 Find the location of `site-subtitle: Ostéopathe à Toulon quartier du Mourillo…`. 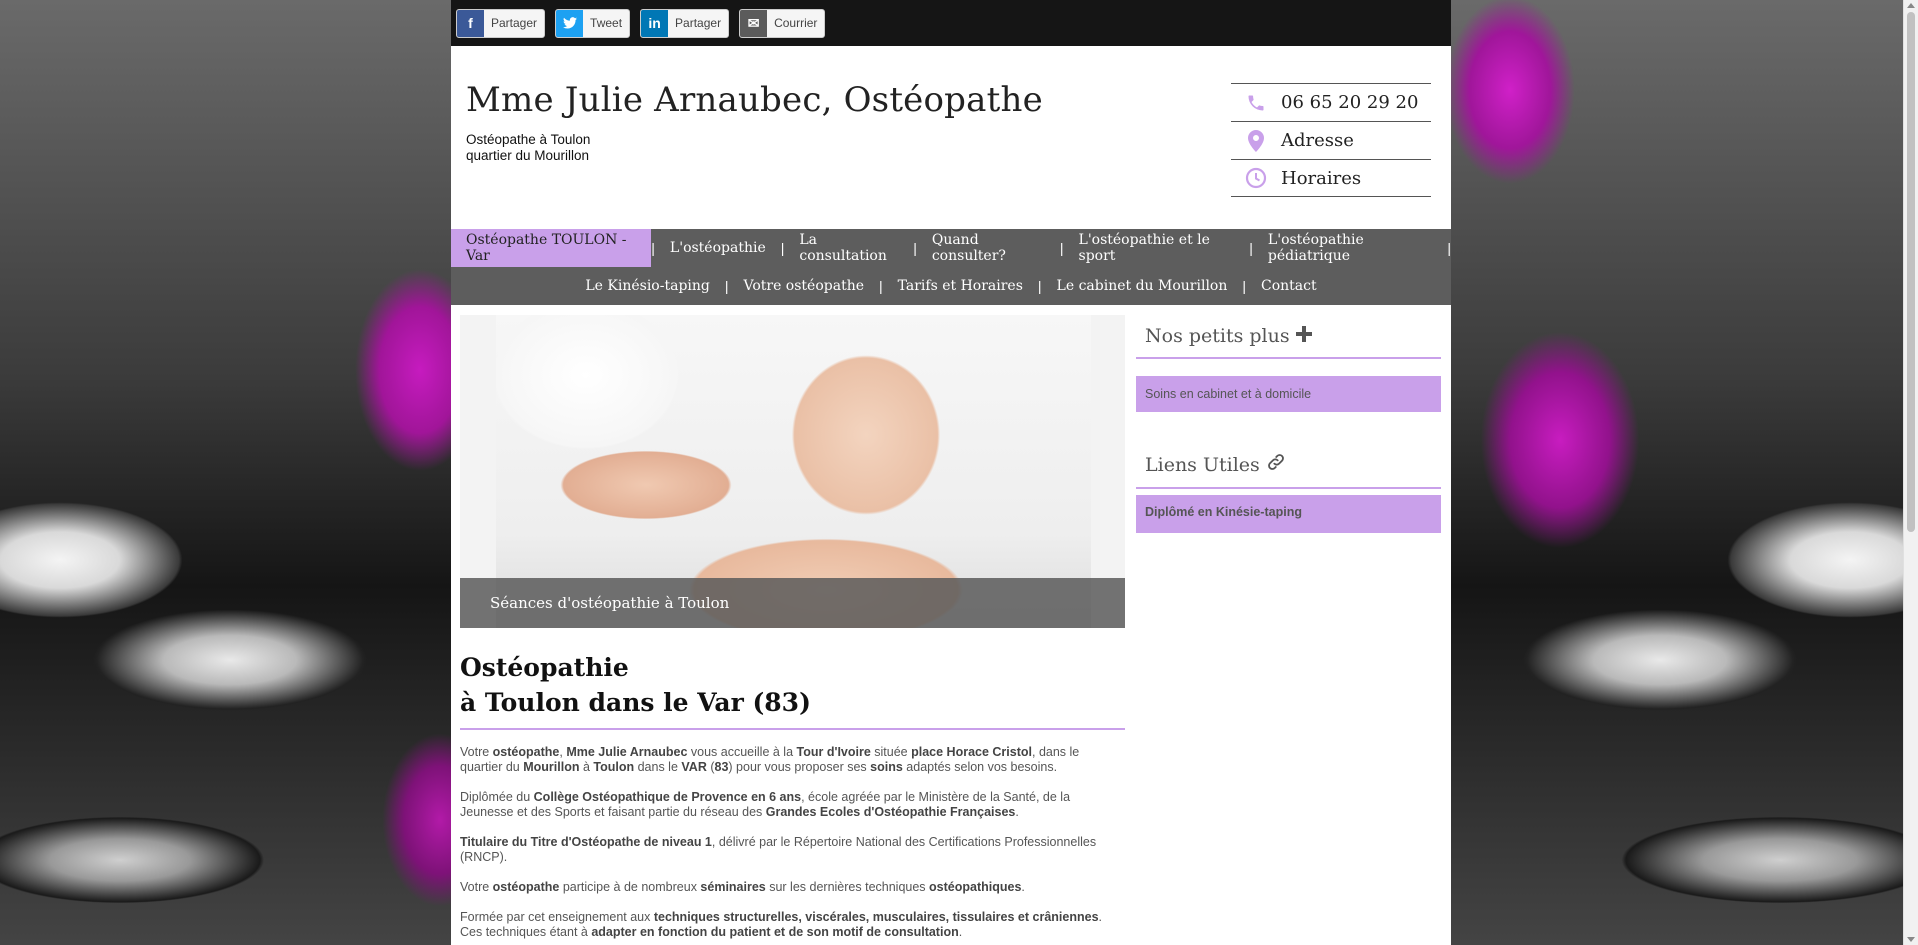

site-subtitle: Ostéopathe à Toulon quartier du Mourillo… is located at coordinates (528, 148).